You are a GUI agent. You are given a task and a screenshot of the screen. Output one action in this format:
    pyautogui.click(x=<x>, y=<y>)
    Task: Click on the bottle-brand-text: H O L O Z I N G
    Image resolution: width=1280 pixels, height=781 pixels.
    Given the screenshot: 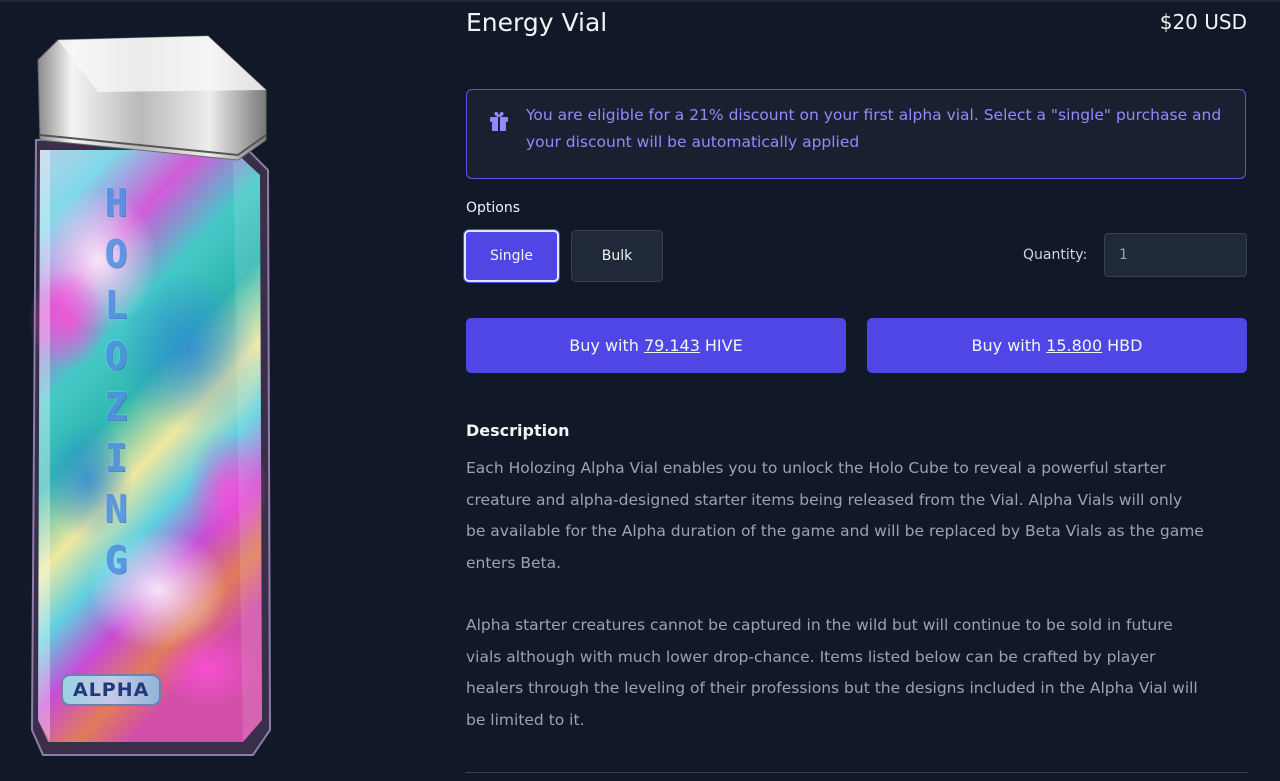 What is the action you would take?
    pyautogui.click(x=116, y=382)
    